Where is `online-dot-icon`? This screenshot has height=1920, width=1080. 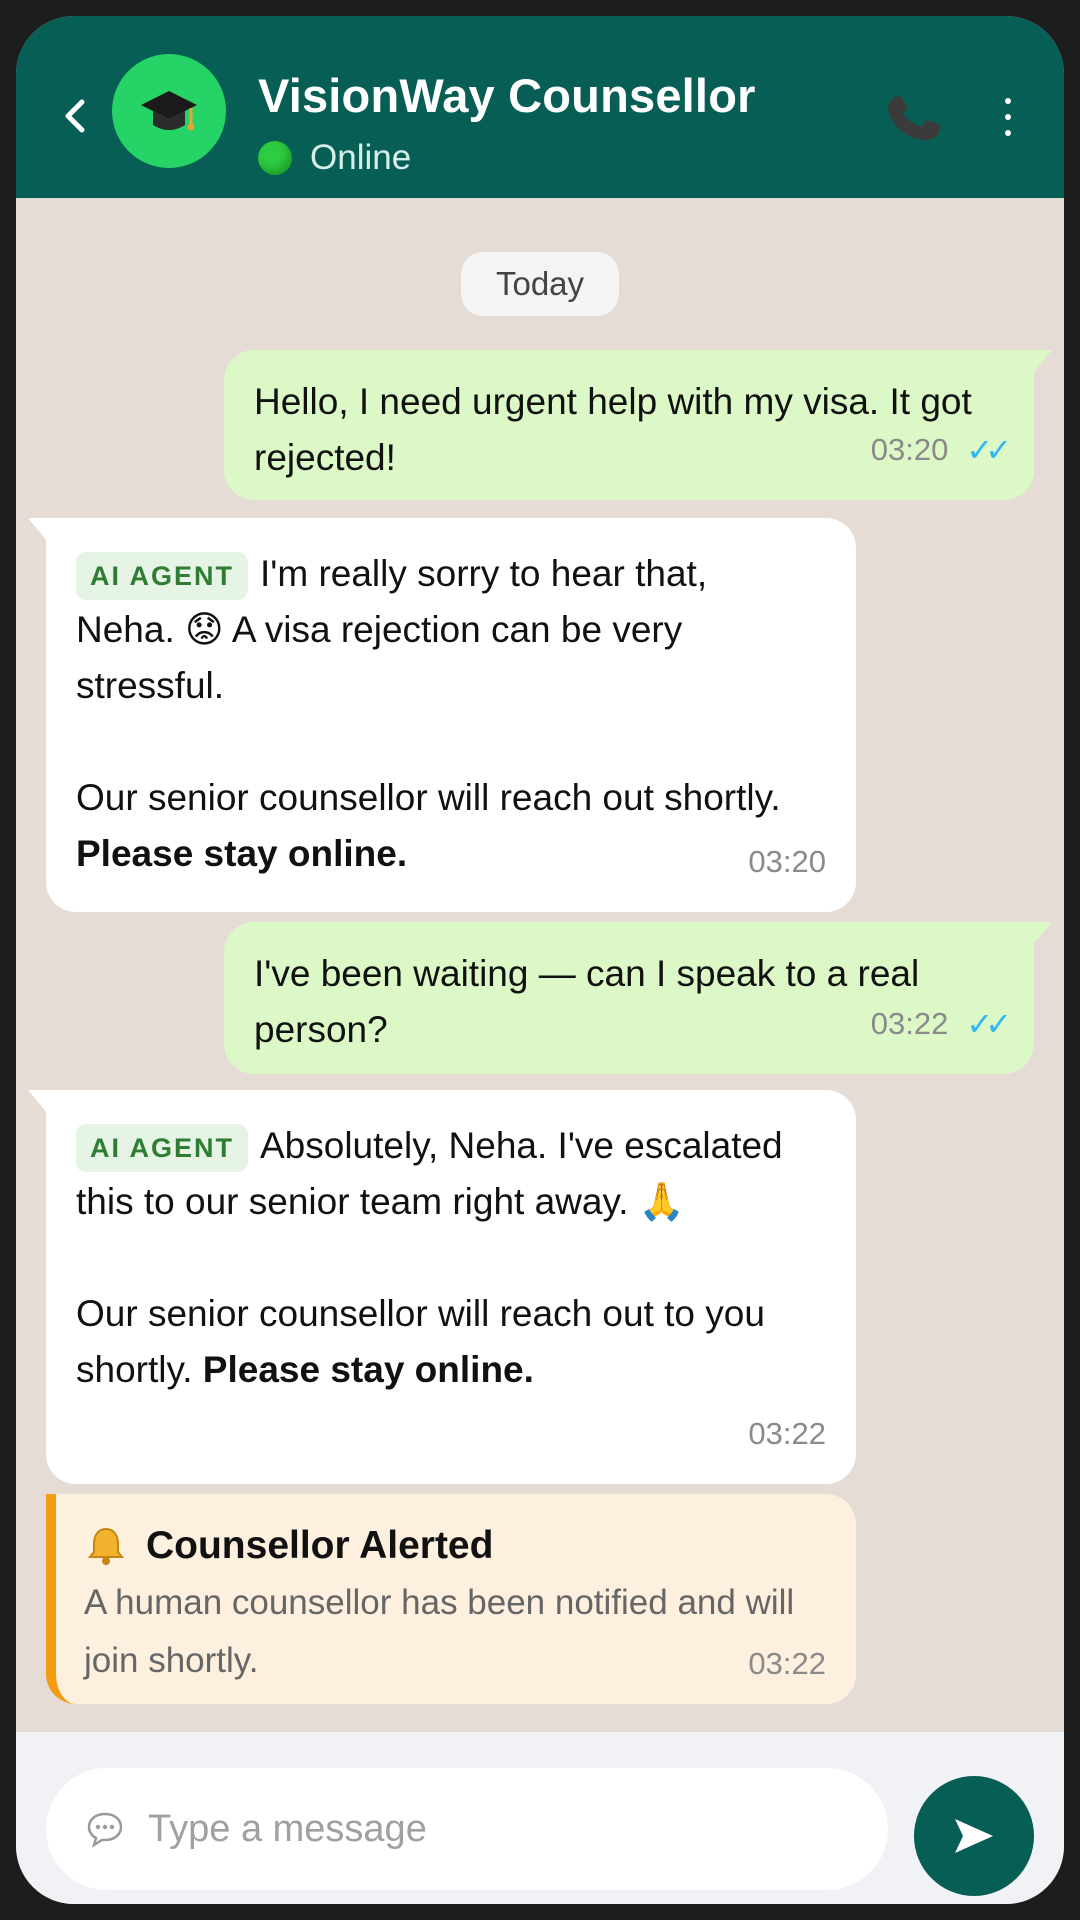
online-dot-icon is located at coordinates (275, 158).